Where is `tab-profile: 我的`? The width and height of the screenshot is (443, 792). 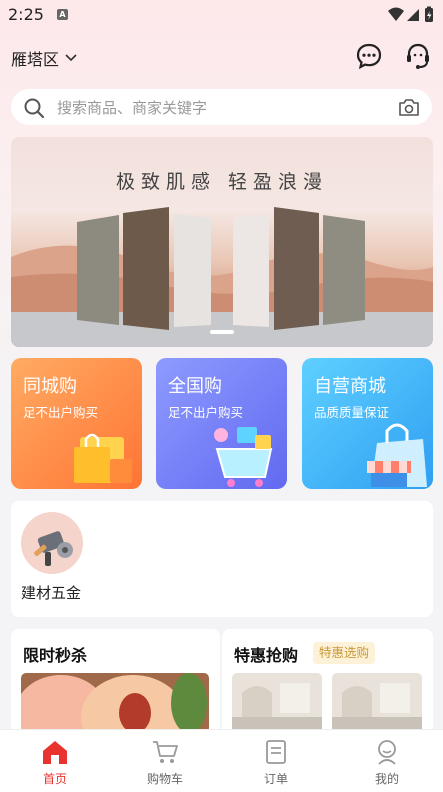 tab-profile: 我的 is located at coordinates (387, 761).